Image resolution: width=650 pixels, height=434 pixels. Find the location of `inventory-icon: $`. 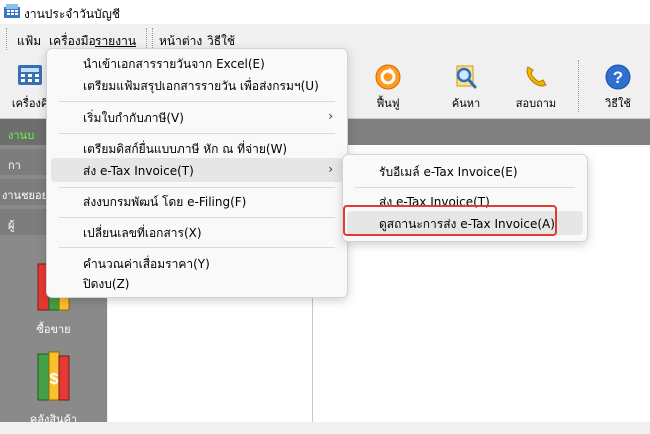

inventory-icon: $ is located at coordinates (53, 376).